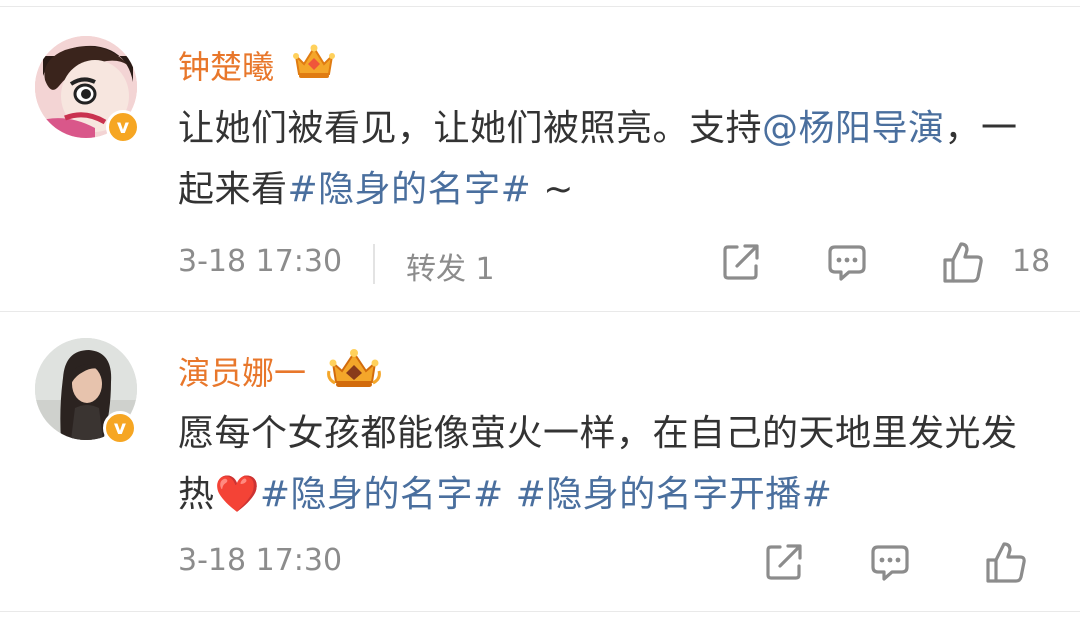 The height and width of the screenshot is (619, 1080). I want to click on hashtag-link: #隐身的名字开播#, so click(674, 494).